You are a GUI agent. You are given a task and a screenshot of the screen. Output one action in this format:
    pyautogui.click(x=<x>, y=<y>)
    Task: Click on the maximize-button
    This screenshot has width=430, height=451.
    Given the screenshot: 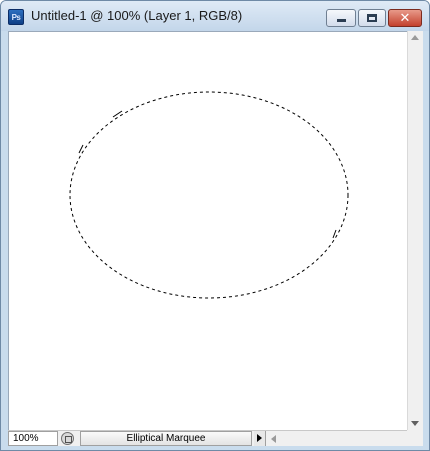 What is the action you would take?
    pyautogui.click(x=372, y=18)
    